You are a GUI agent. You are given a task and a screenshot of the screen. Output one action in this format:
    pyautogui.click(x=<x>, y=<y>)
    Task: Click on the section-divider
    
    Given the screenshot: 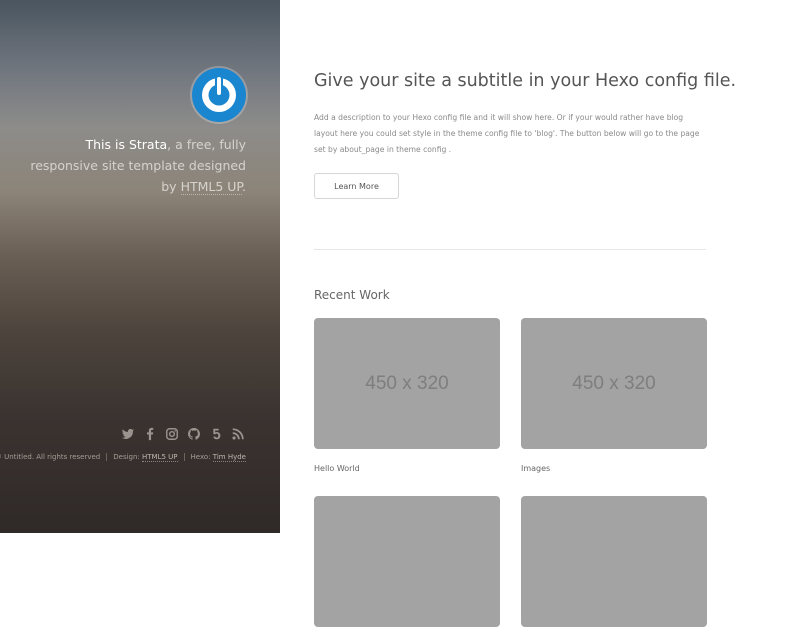 What is the action you would take?
    pyautogui.click(x=510, y=249)
    